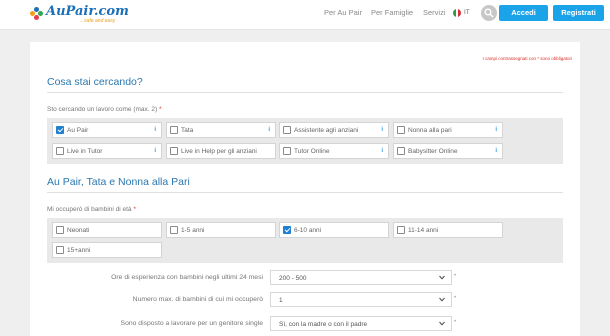 The image size is (610, 336). I want to click on search-icon, so click(489, 13).